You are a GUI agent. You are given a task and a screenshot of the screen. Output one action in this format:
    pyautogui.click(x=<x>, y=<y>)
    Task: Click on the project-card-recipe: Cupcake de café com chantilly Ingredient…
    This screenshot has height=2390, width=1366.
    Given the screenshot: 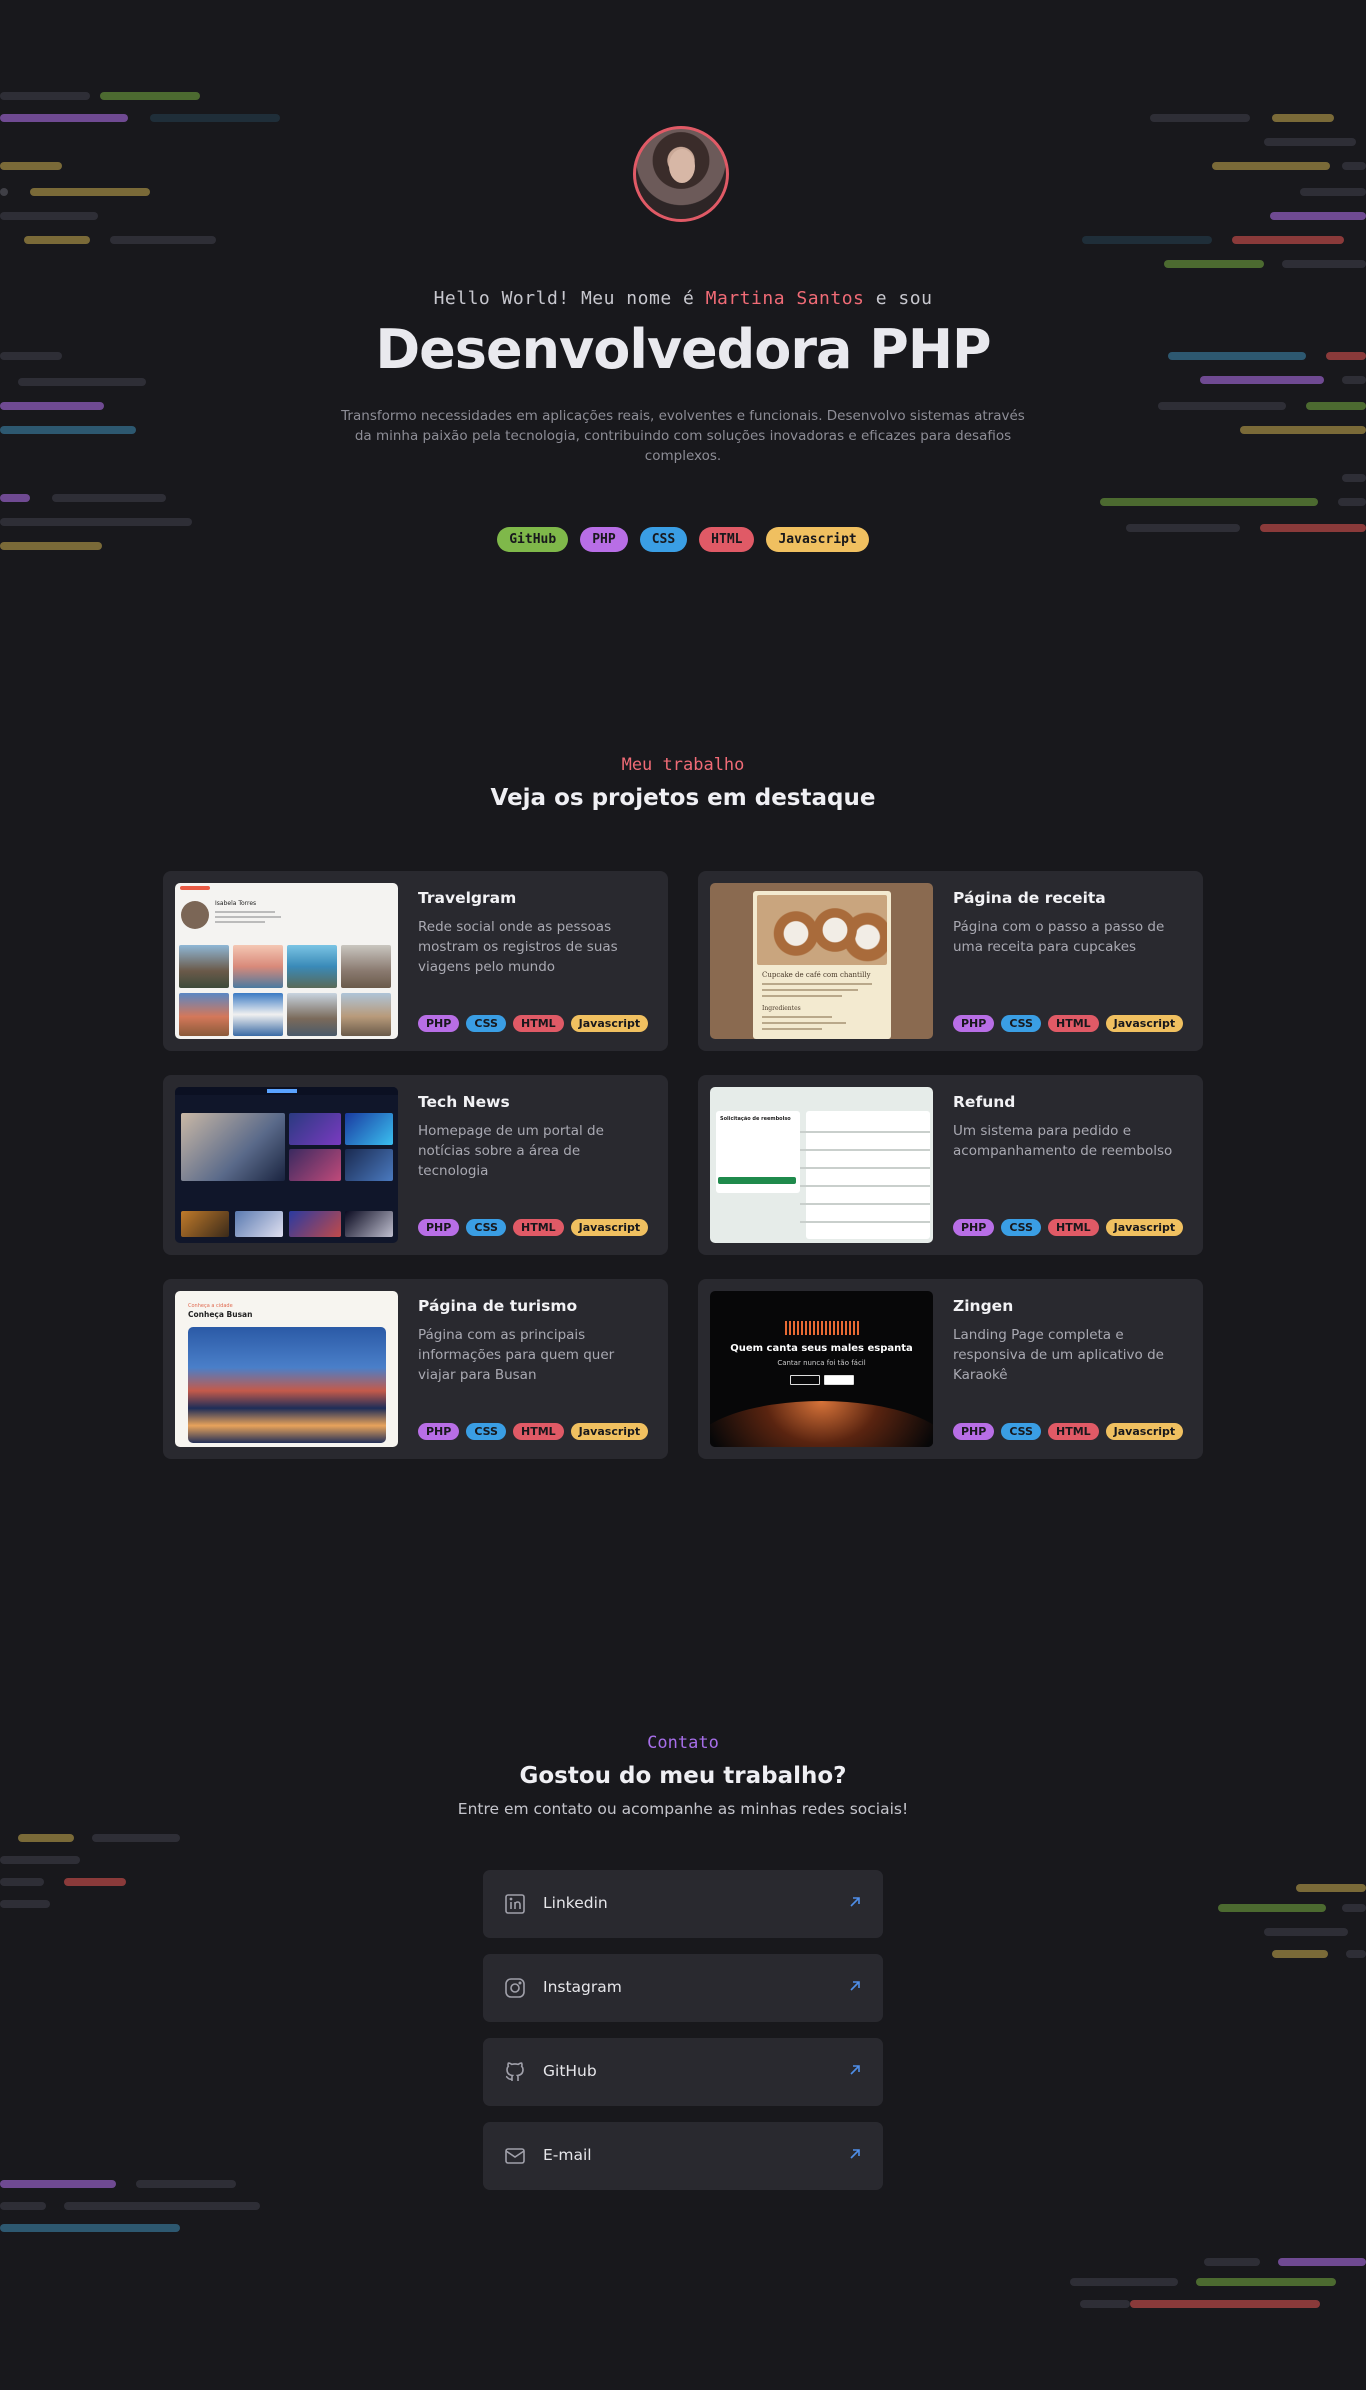 What is the action you would take?
    pyautogui.click(x=950, y=961)
    